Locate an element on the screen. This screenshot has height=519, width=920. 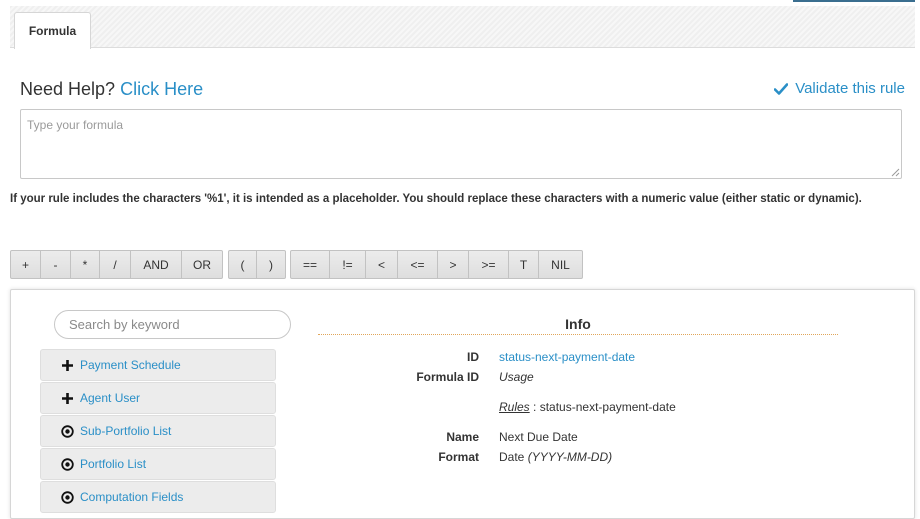
usage-value: Usage is located at coordinates (516, 377).